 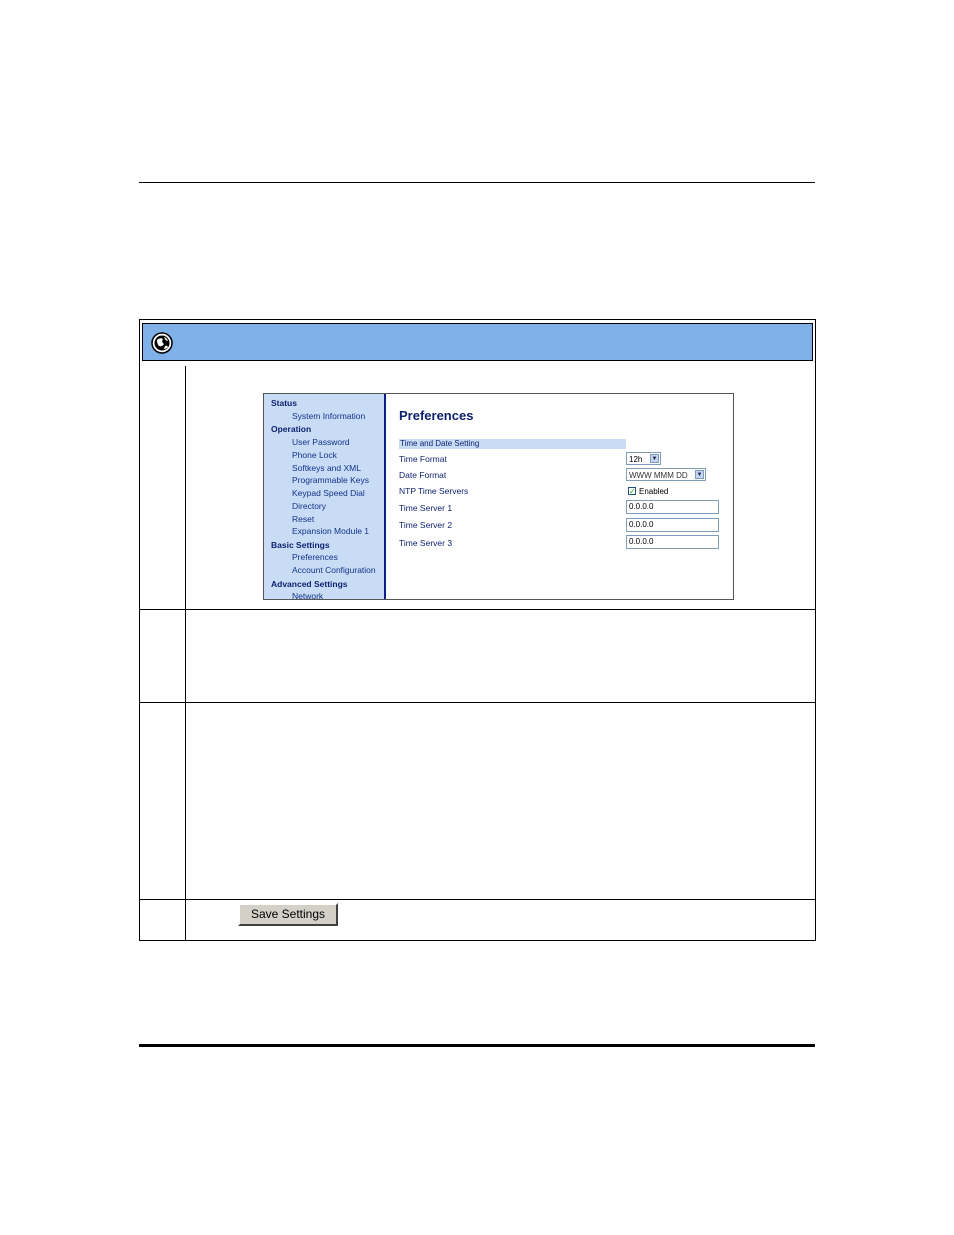 I want to click on footer-rule, so click(x=477, y=1045).